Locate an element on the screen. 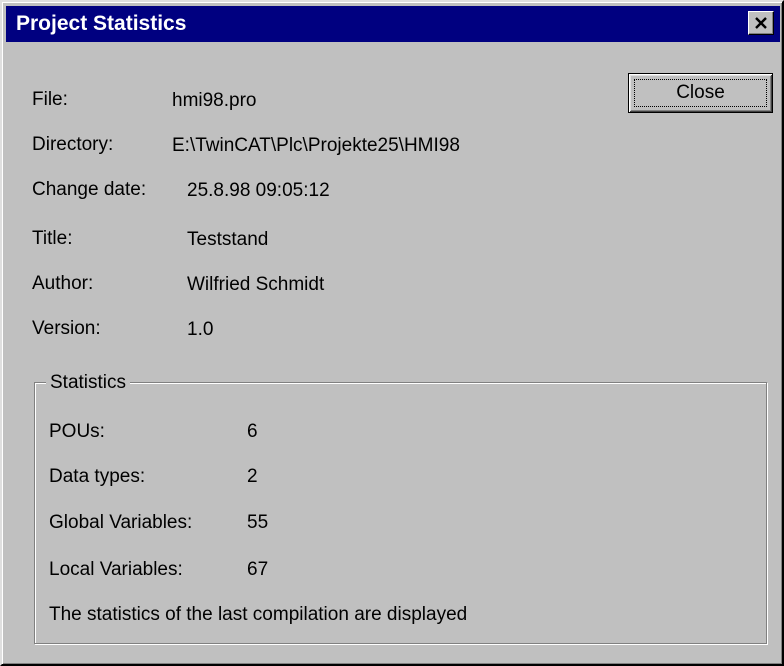 Image resolution: width=784 pixels, height=666 pixels. statistics-group-title: Statistics is located at coordinates (88, 383).